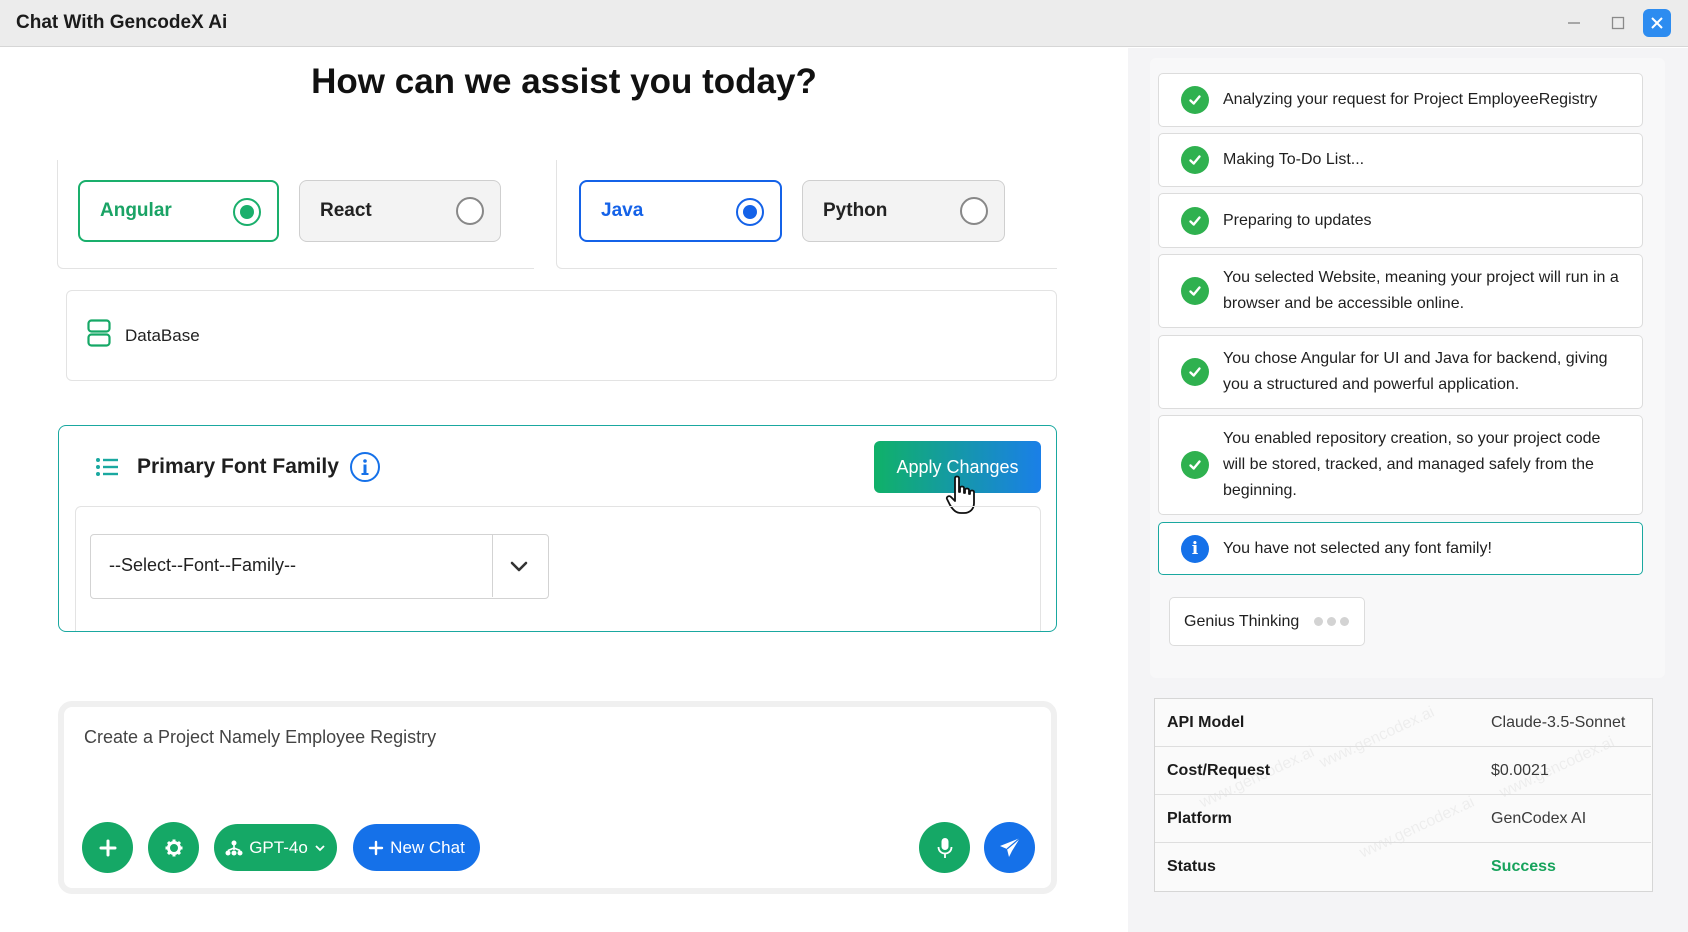 Image resolution: width=1688 pixels, height=932 pixels. Describe the element at coordinates (234, 847) in the screenshot. I see `model-tree-icon` at that location.